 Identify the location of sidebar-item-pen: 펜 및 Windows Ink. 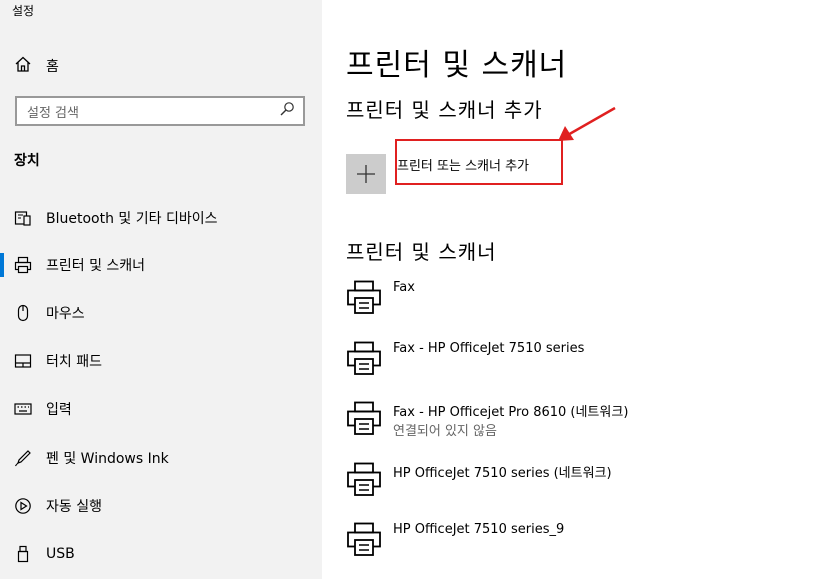
(161, 458).